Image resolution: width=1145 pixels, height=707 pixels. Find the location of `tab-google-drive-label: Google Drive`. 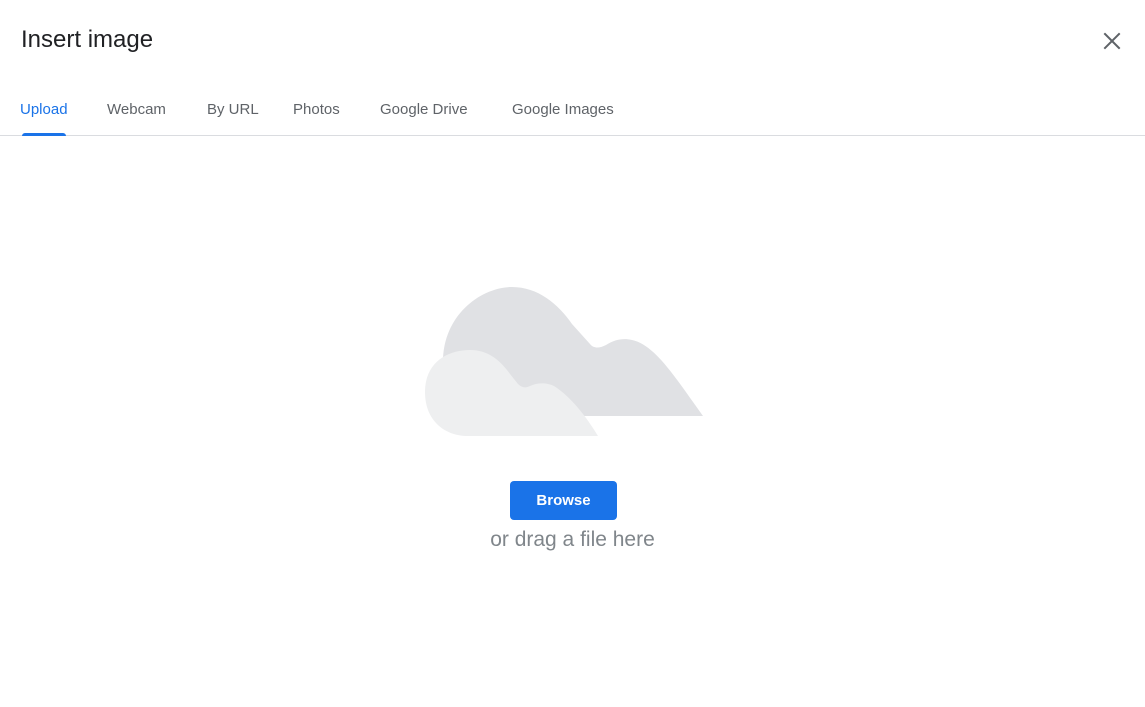

tab-google-drive-label: Google Drive is located at coordinates (424, 109).